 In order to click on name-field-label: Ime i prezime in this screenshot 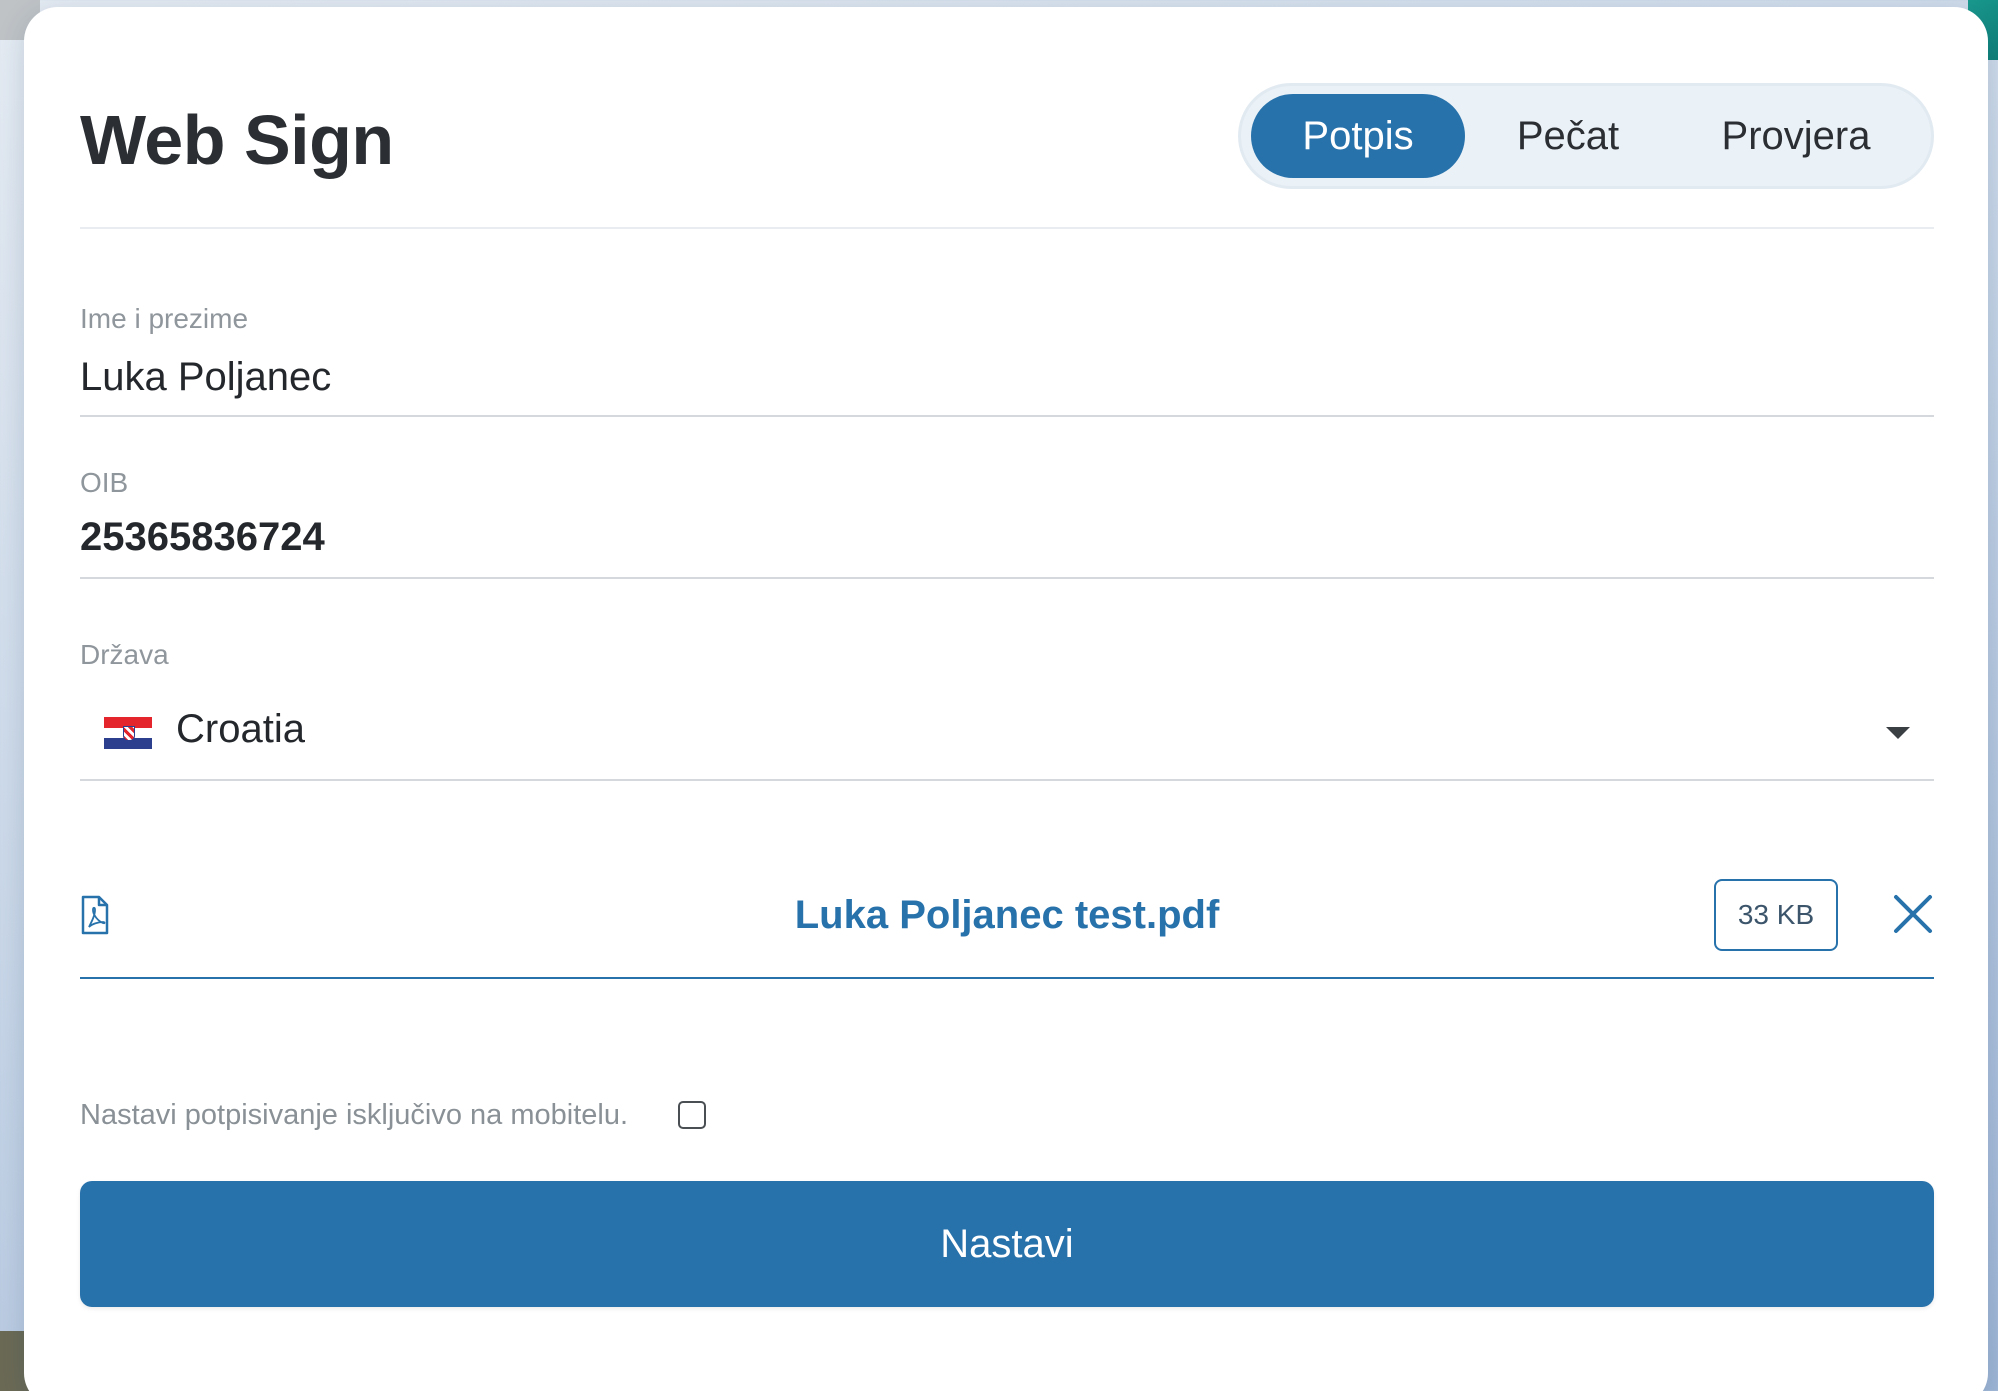, I will do `click(164, 318)`.